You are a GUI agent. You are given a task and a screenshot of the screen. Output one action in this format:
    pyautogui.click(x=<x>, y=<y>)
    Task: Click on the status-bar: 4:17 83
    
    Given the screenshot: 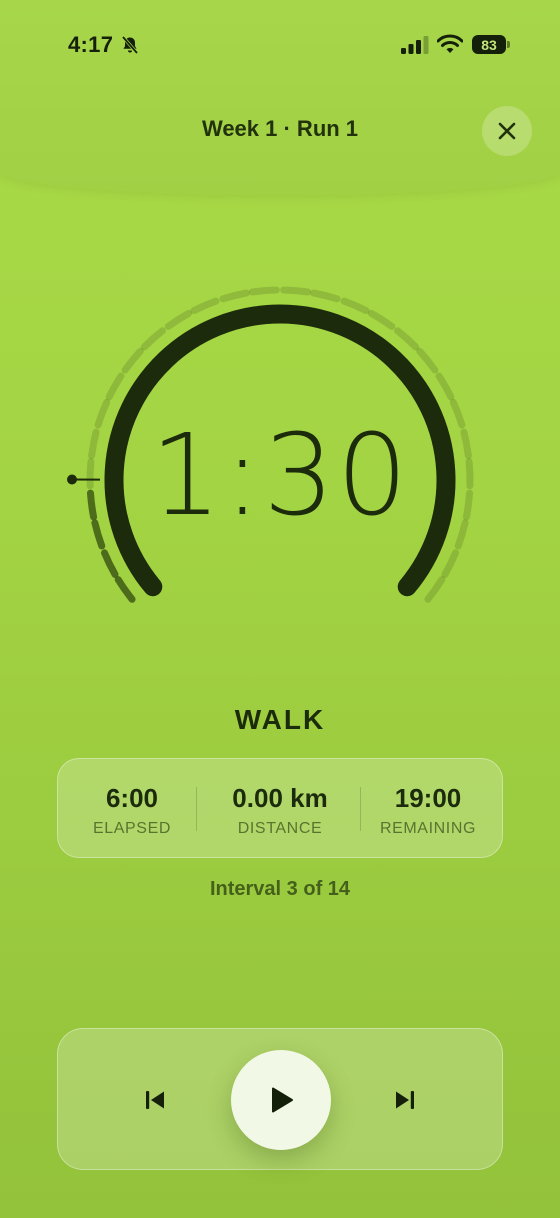 What is the action you would take?
    pyautogui.click(x=280, y=45)
    